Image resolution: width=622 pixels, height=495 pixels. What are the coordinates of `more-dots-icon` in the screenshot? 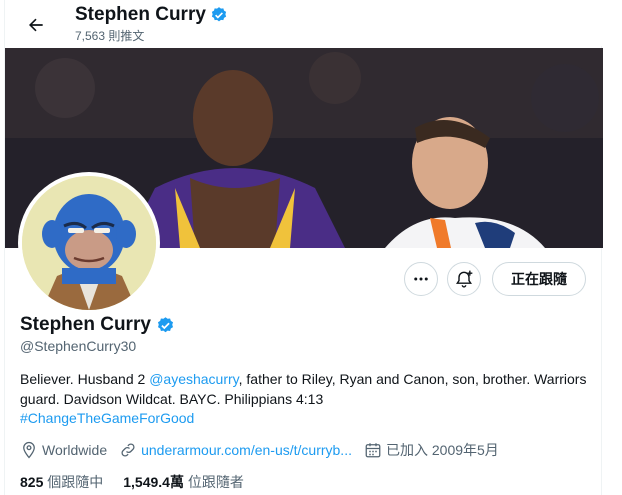 It's located at (421, 279).